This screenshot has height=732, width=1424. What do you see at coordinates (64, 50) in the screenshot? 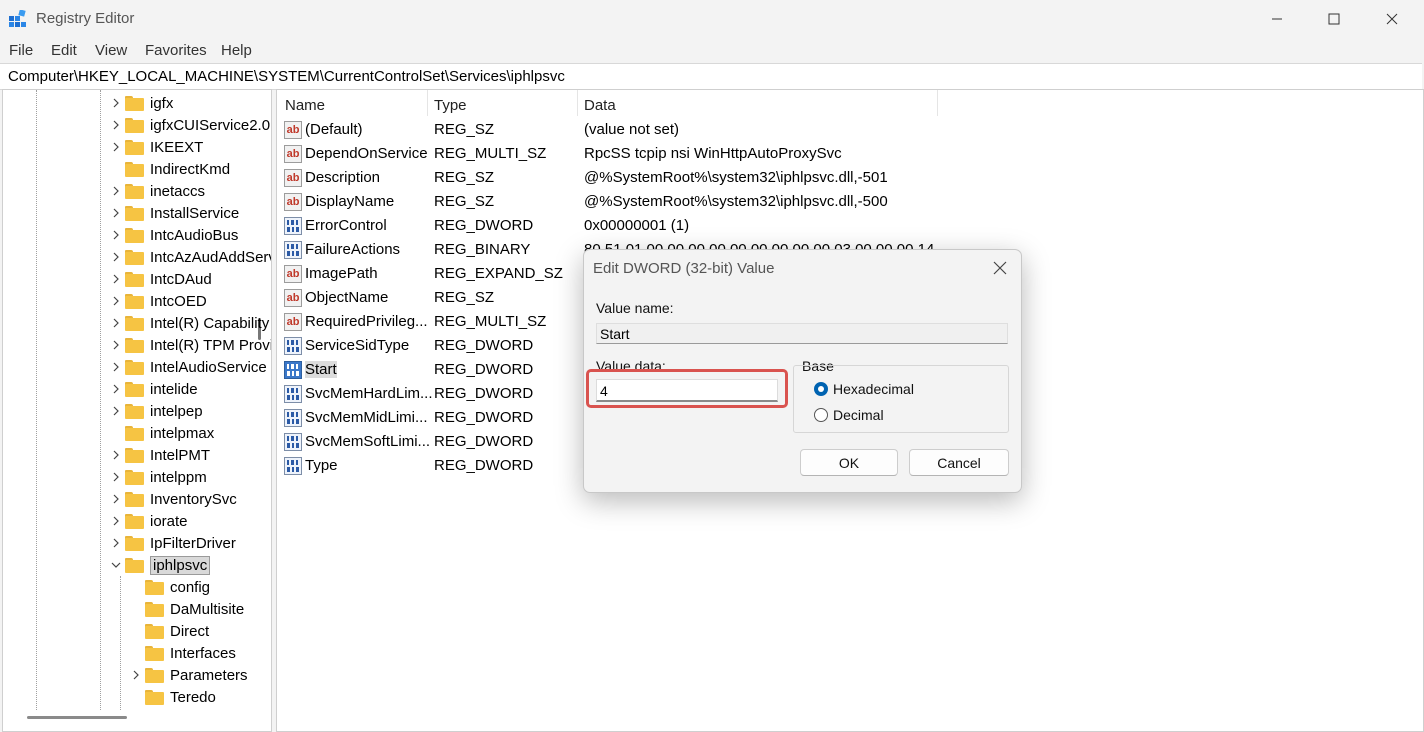
I see `menu-edit: Edit` at bounding box center [64, 50].